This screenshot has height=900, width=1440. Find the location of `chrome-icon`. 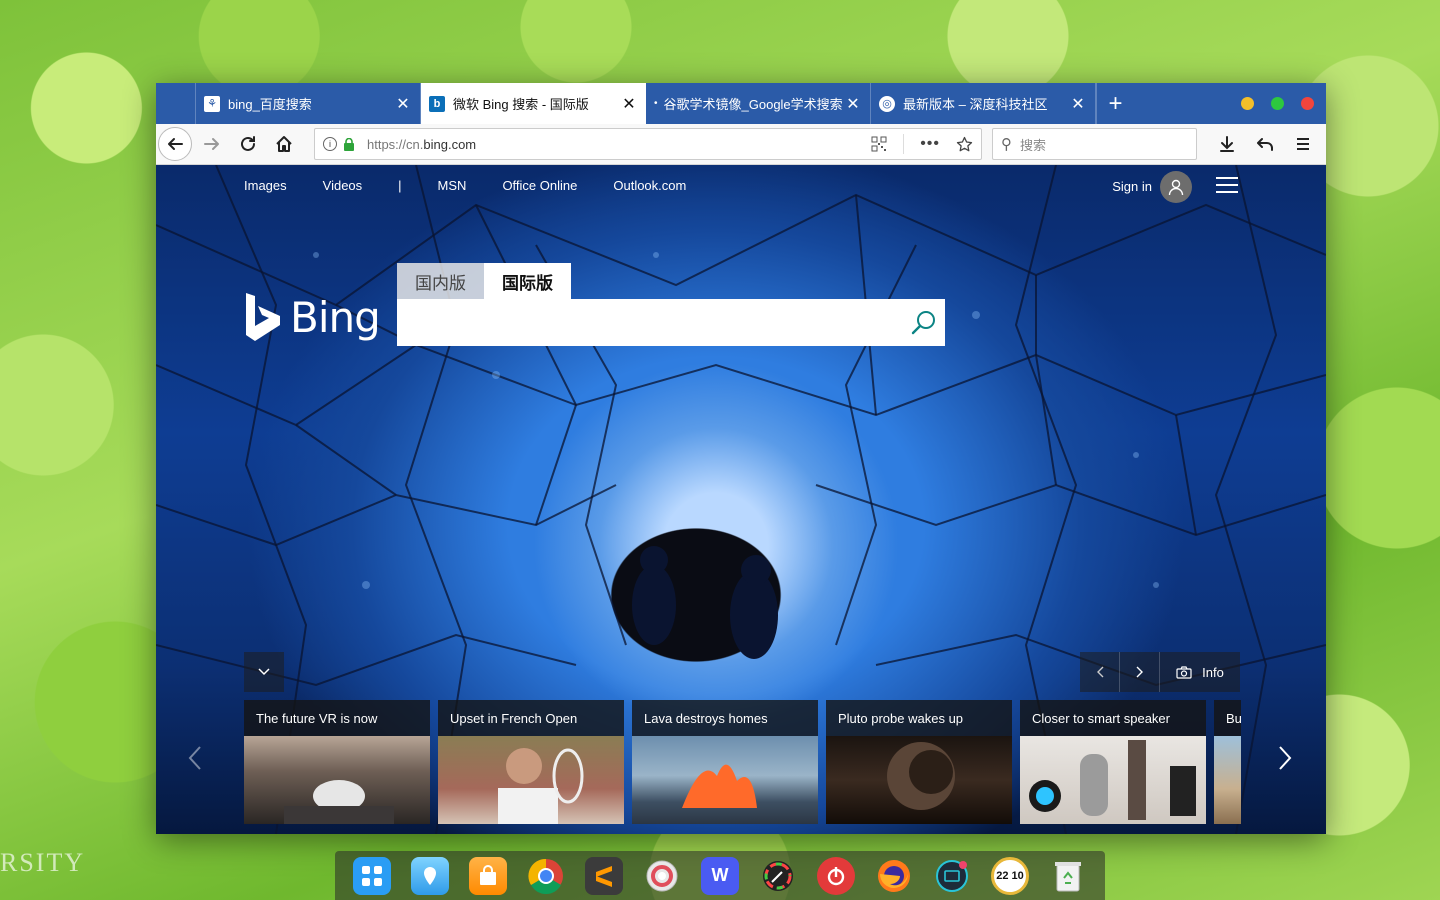

chrome-icon is located at coordinates (546, 876).